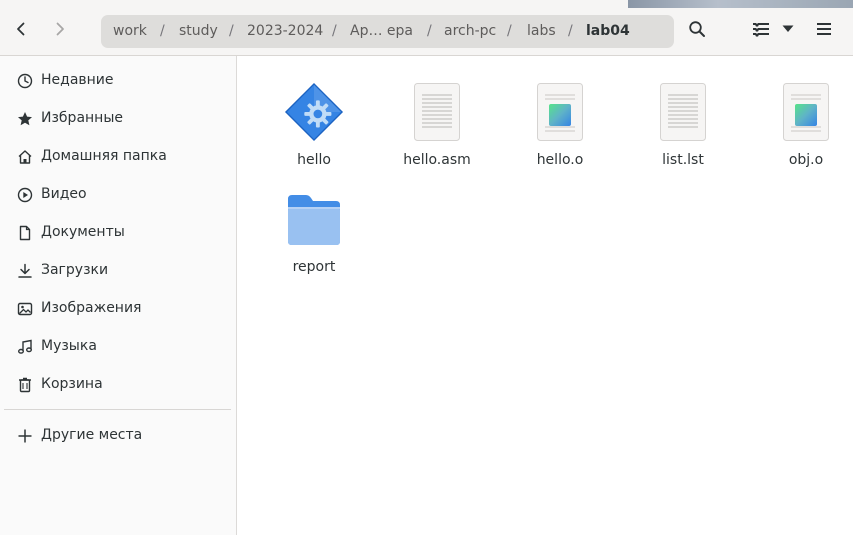 The width and height of the screenshot is (853, 535). Describe the element at coordinates (72, 384) in the screenshot. I see `sidebar-item-label: Корзина` at that location.